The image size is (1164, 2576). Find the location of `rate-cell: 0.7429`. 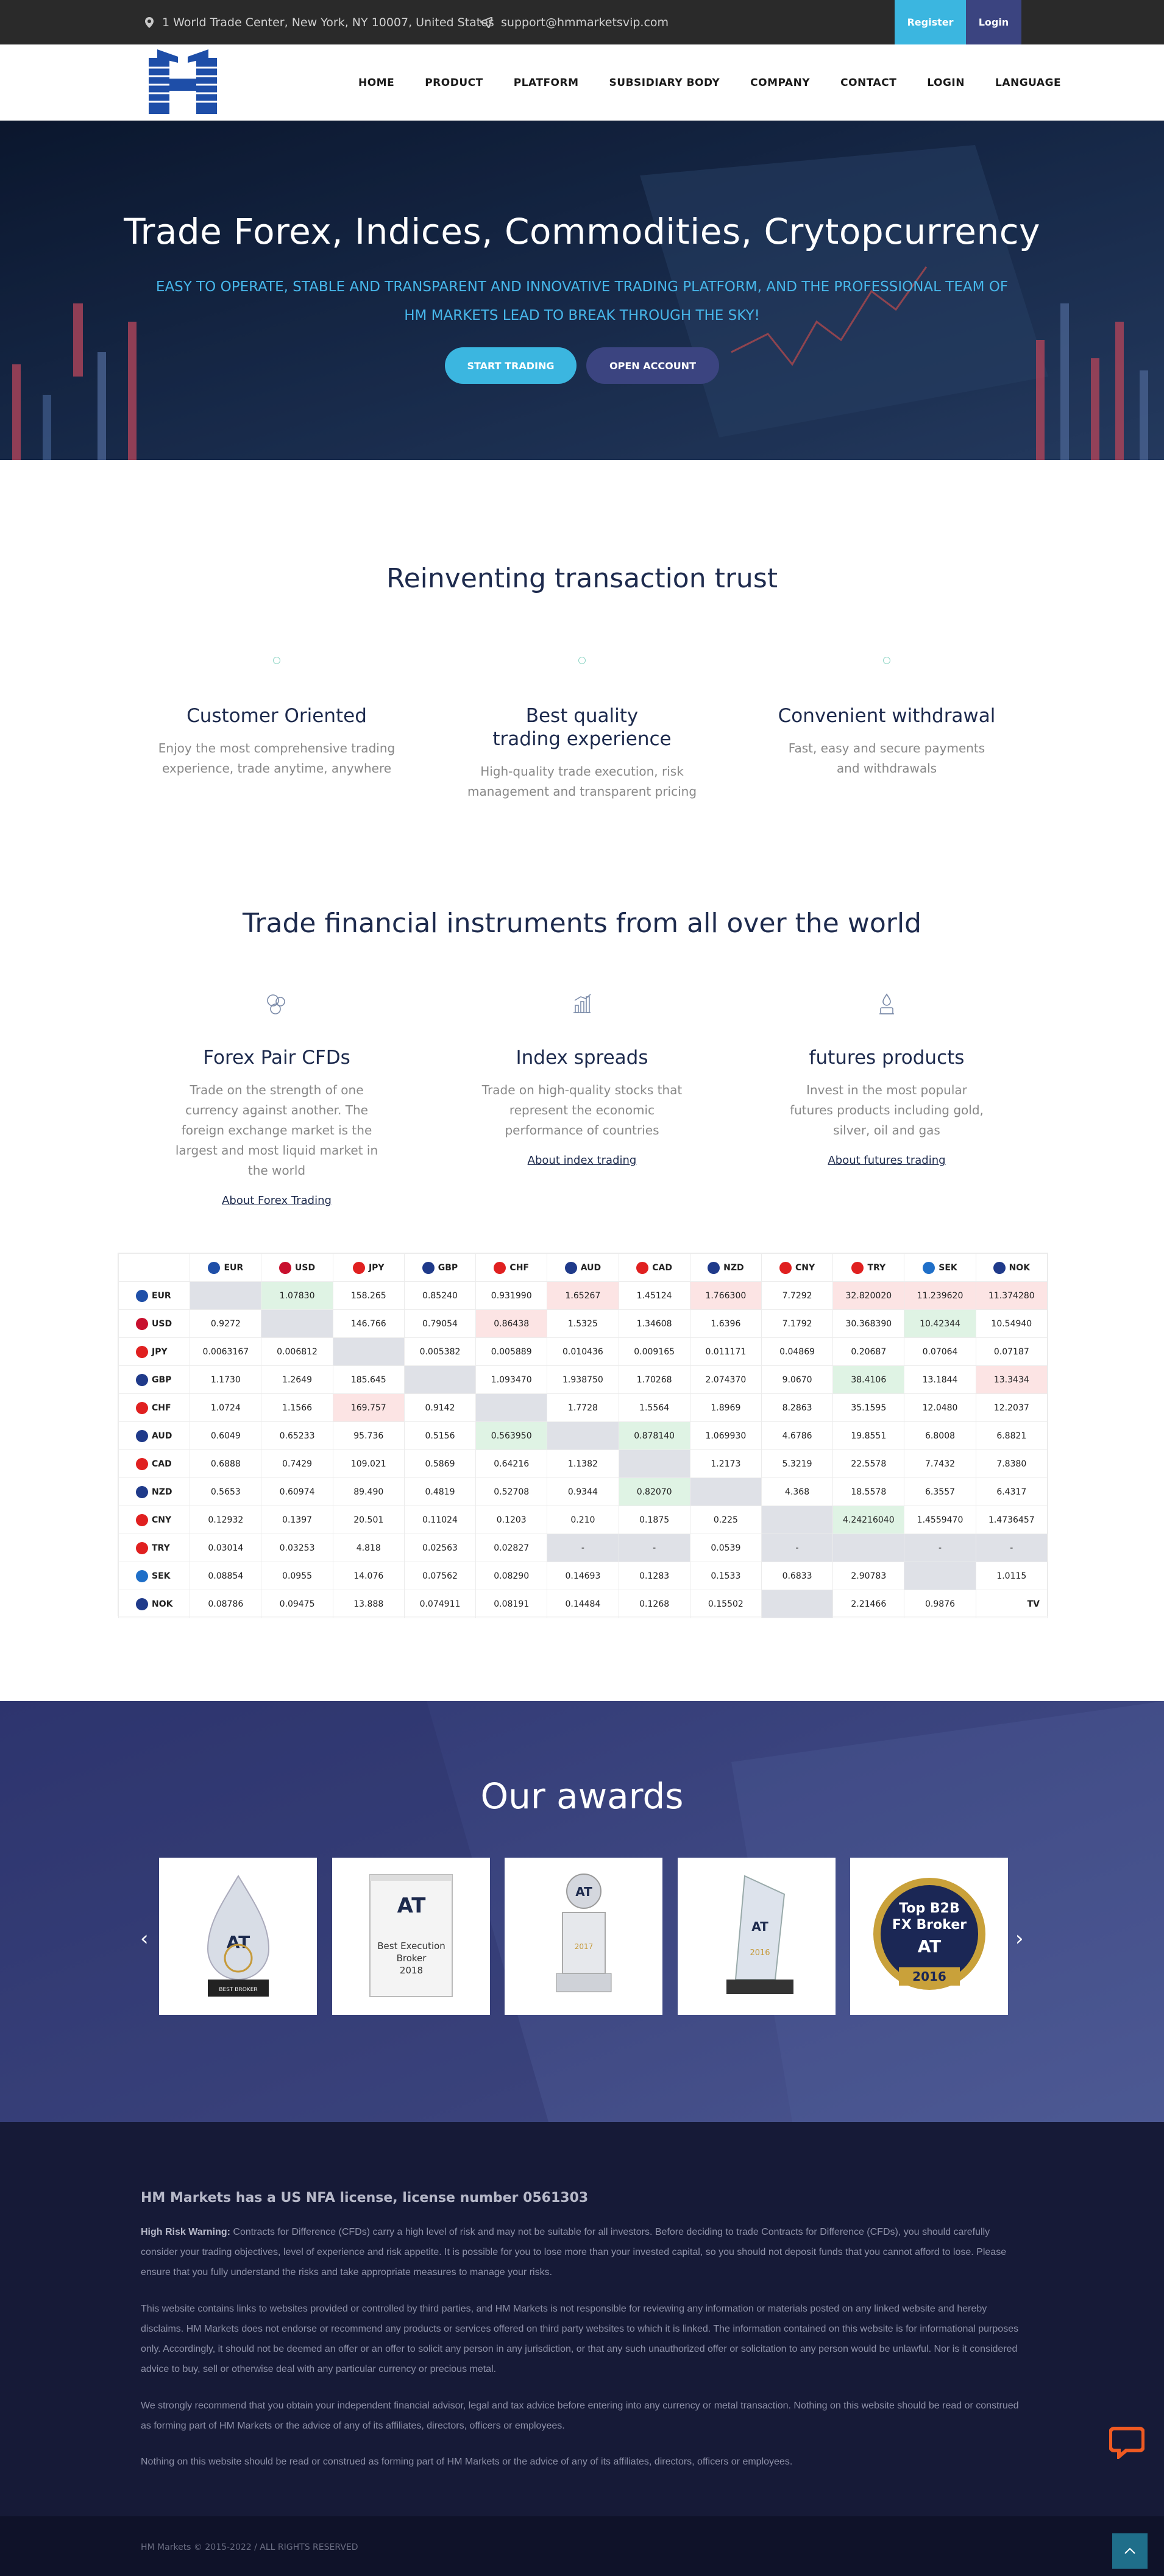

rate-cell: 0.7429 is located at coordinates (297, 1463).